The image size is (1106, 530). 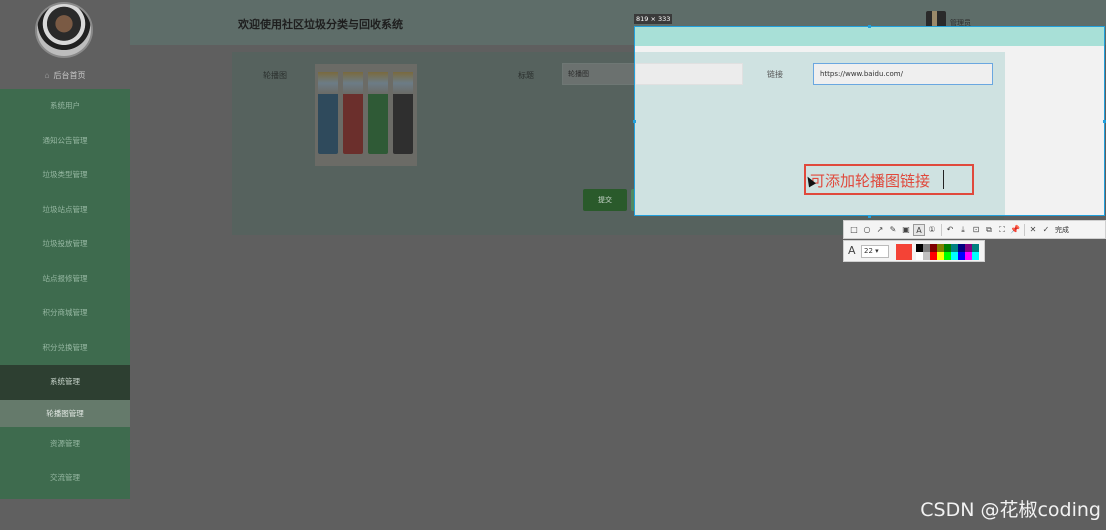 I want to click on mosaic-tool-icon: ▣, so click(x=906, y=230).